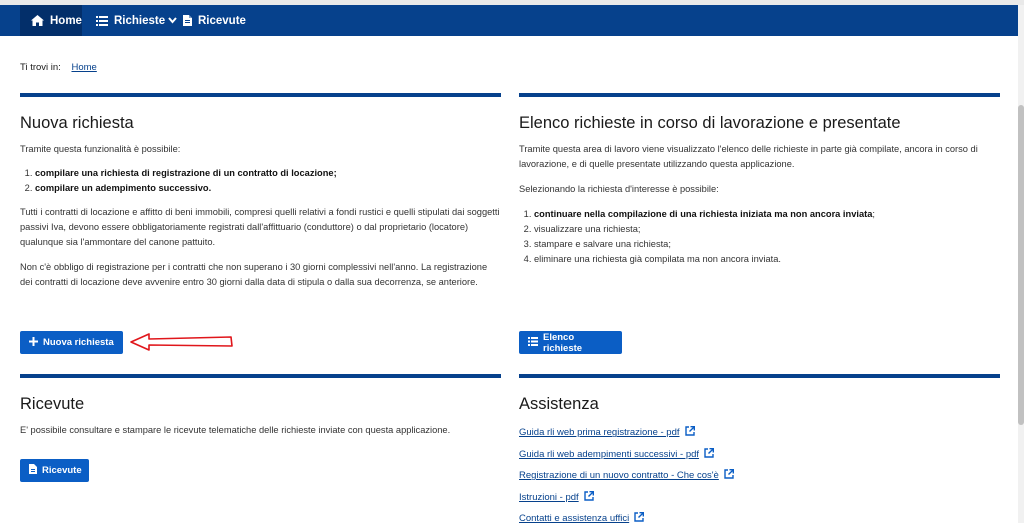  What do you see at coordinates (181, 342) in the screenshot?
I see `arrow-annotation` at bounding box center [181, 342].